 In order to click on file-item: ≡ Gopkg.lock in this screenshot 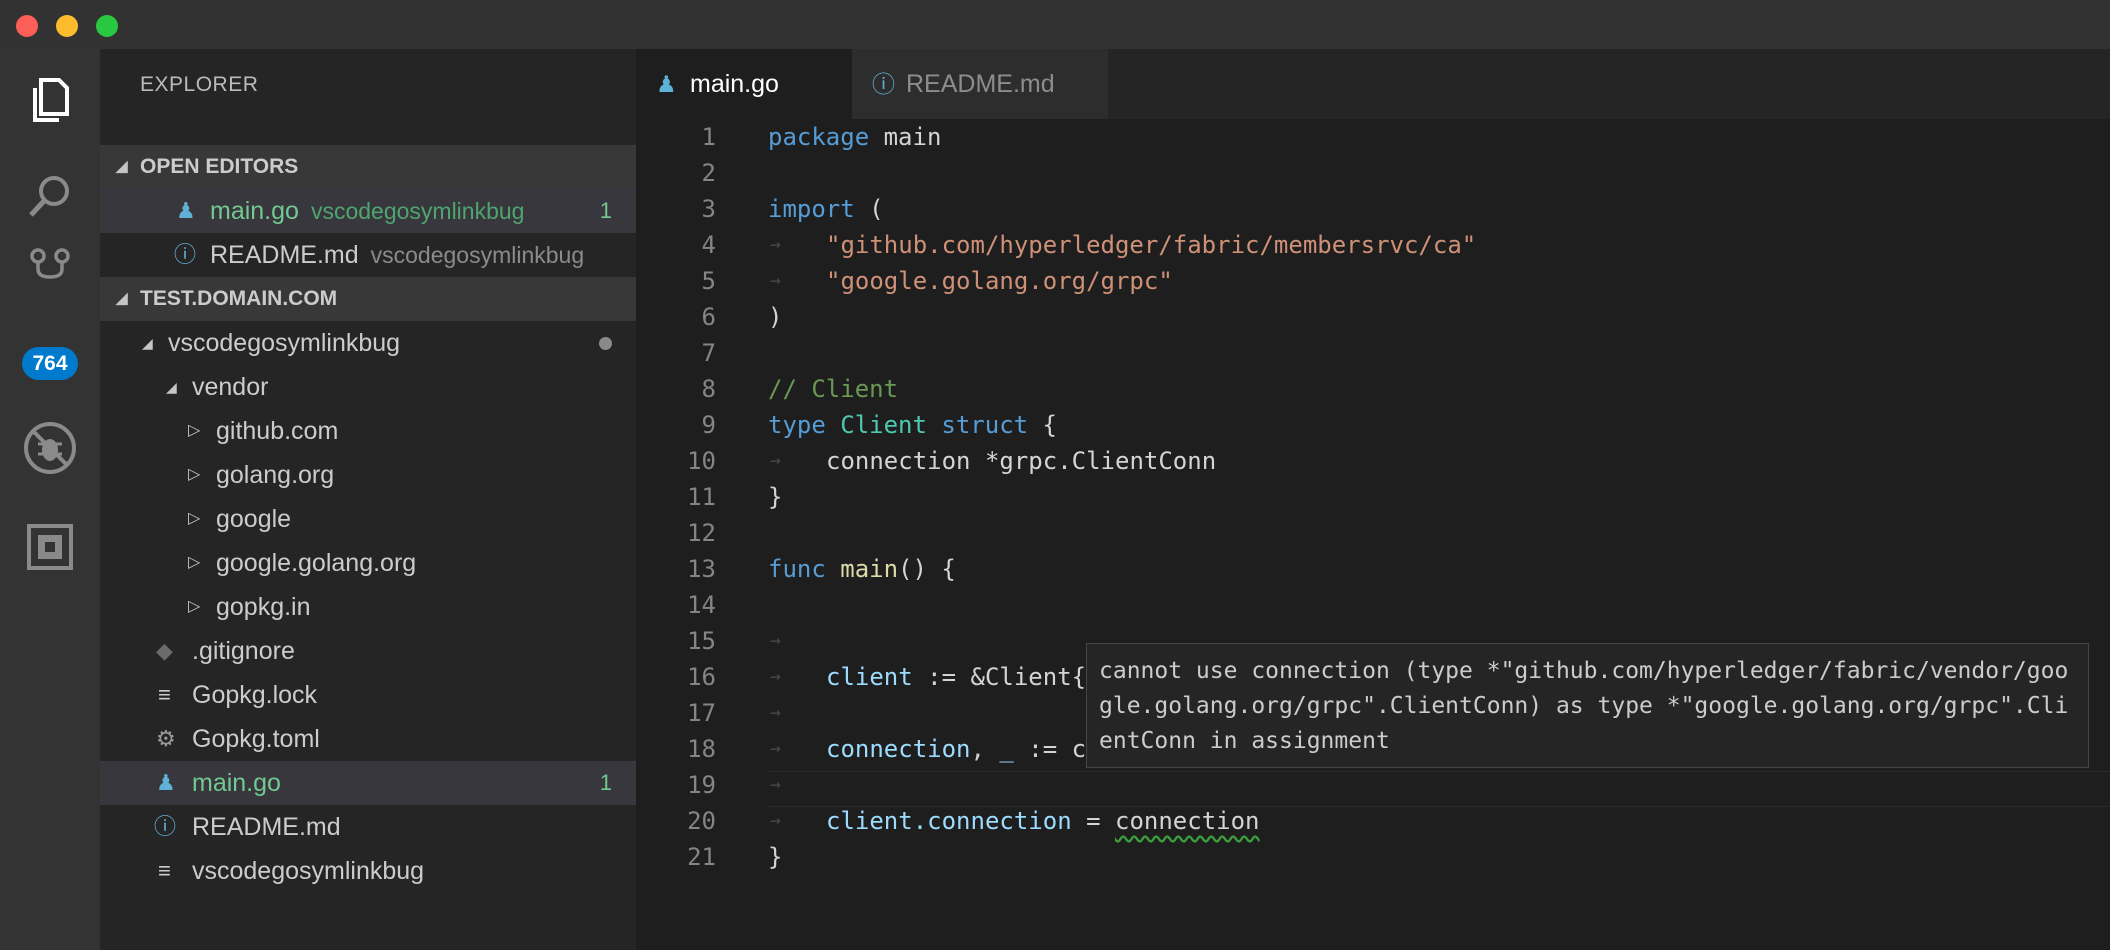, I will do `click(368, 695)`.